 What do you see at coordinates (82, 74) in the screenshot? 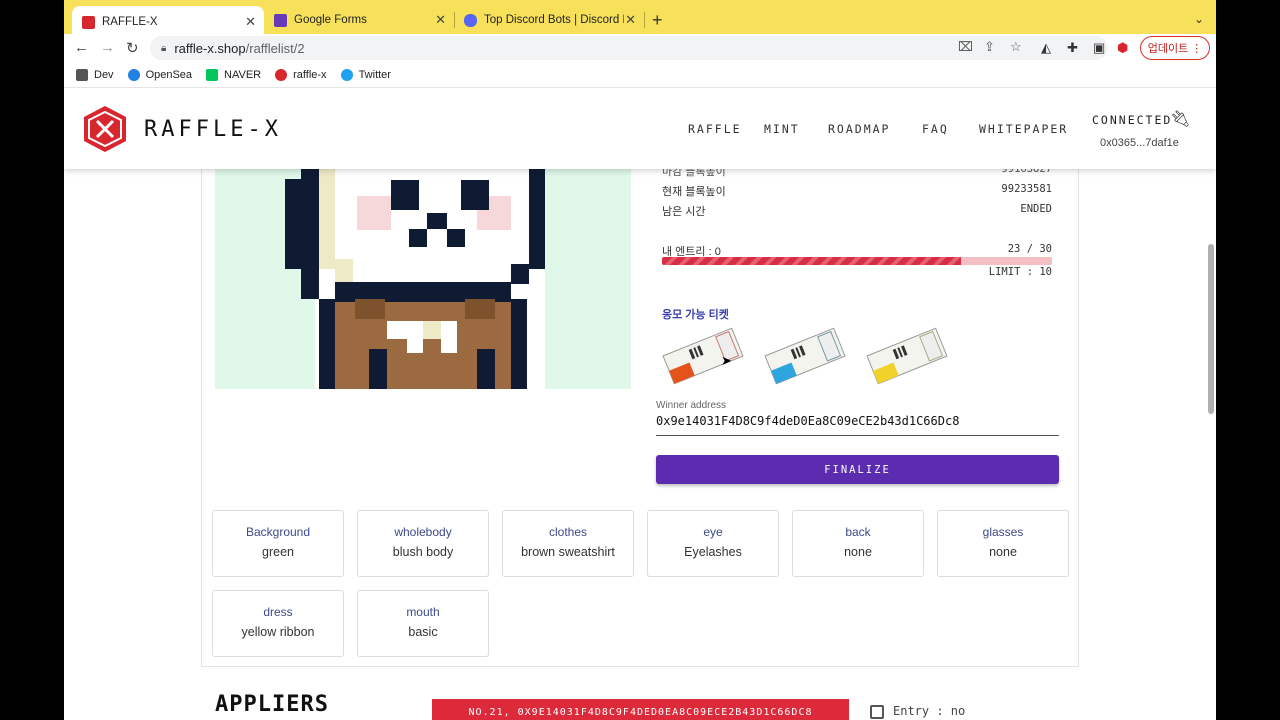
I see `folder-icon` at bounding box center [82, 74].